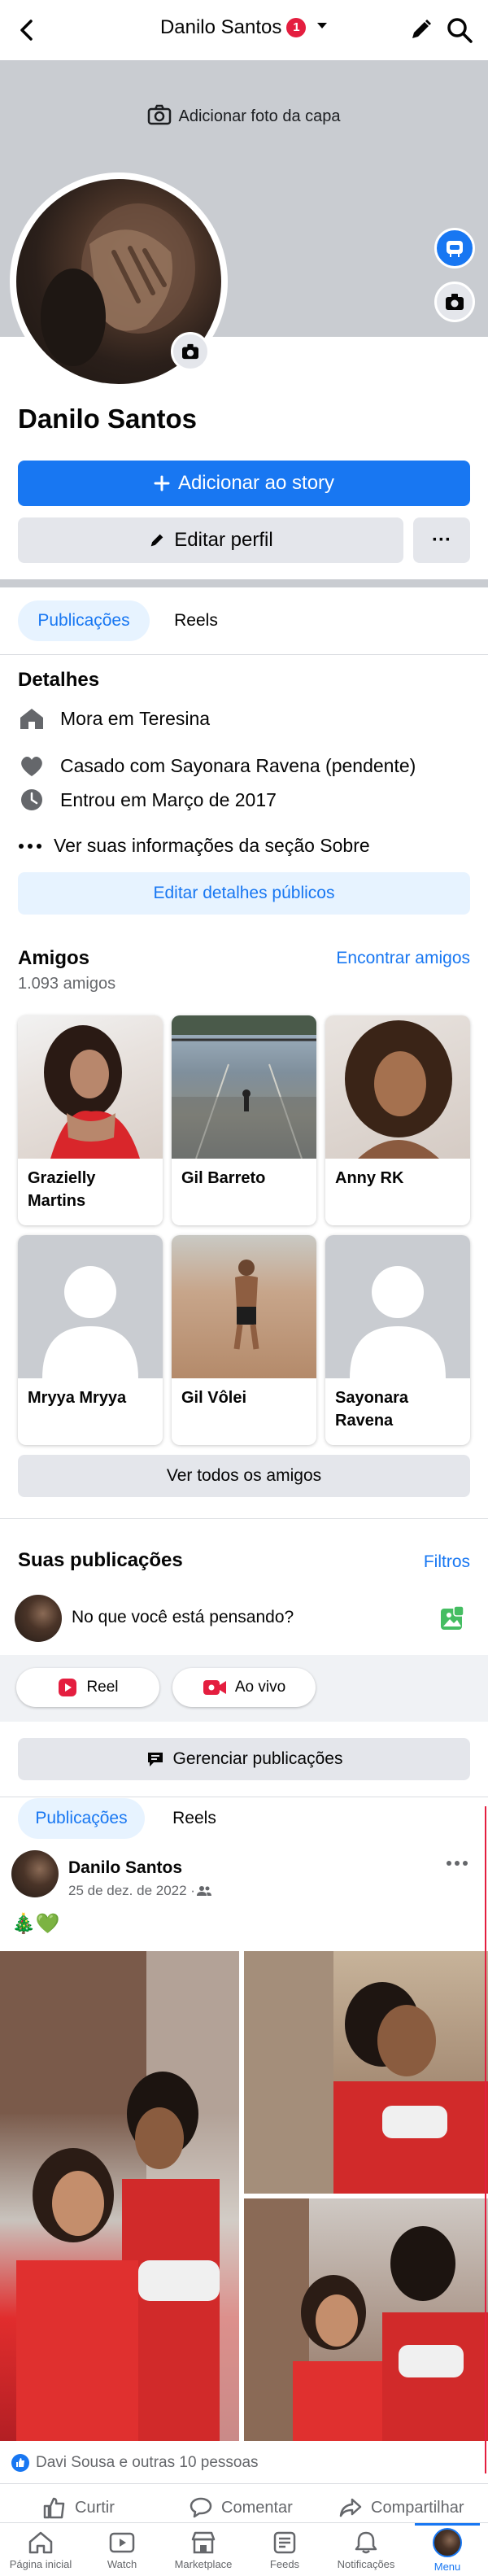 The height and width of the screenshot is (2576, 488). What do you see at coordinates (220, 27) in the screenshot?
I see `header-name: Danilo Santos` at bounding box center [220, 27].